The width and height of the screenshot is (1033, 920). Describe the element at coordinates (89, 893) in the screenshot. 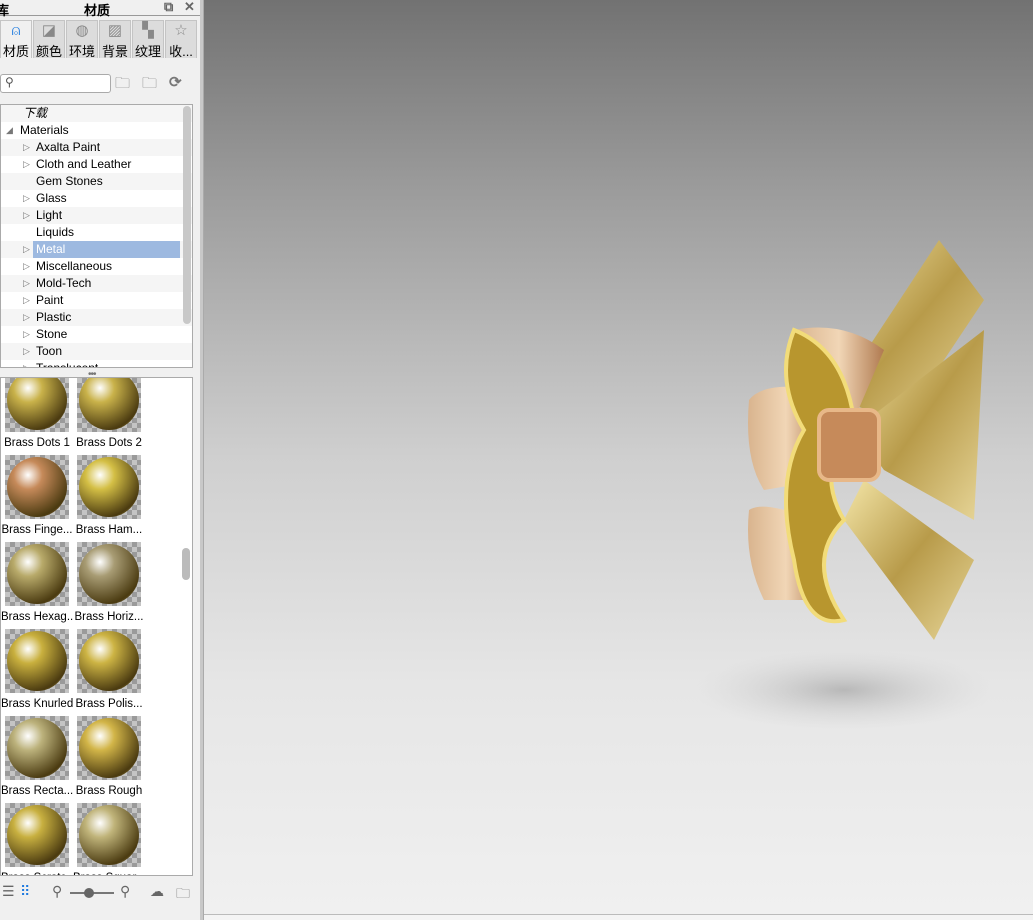

I see `slider-handle` at that location.